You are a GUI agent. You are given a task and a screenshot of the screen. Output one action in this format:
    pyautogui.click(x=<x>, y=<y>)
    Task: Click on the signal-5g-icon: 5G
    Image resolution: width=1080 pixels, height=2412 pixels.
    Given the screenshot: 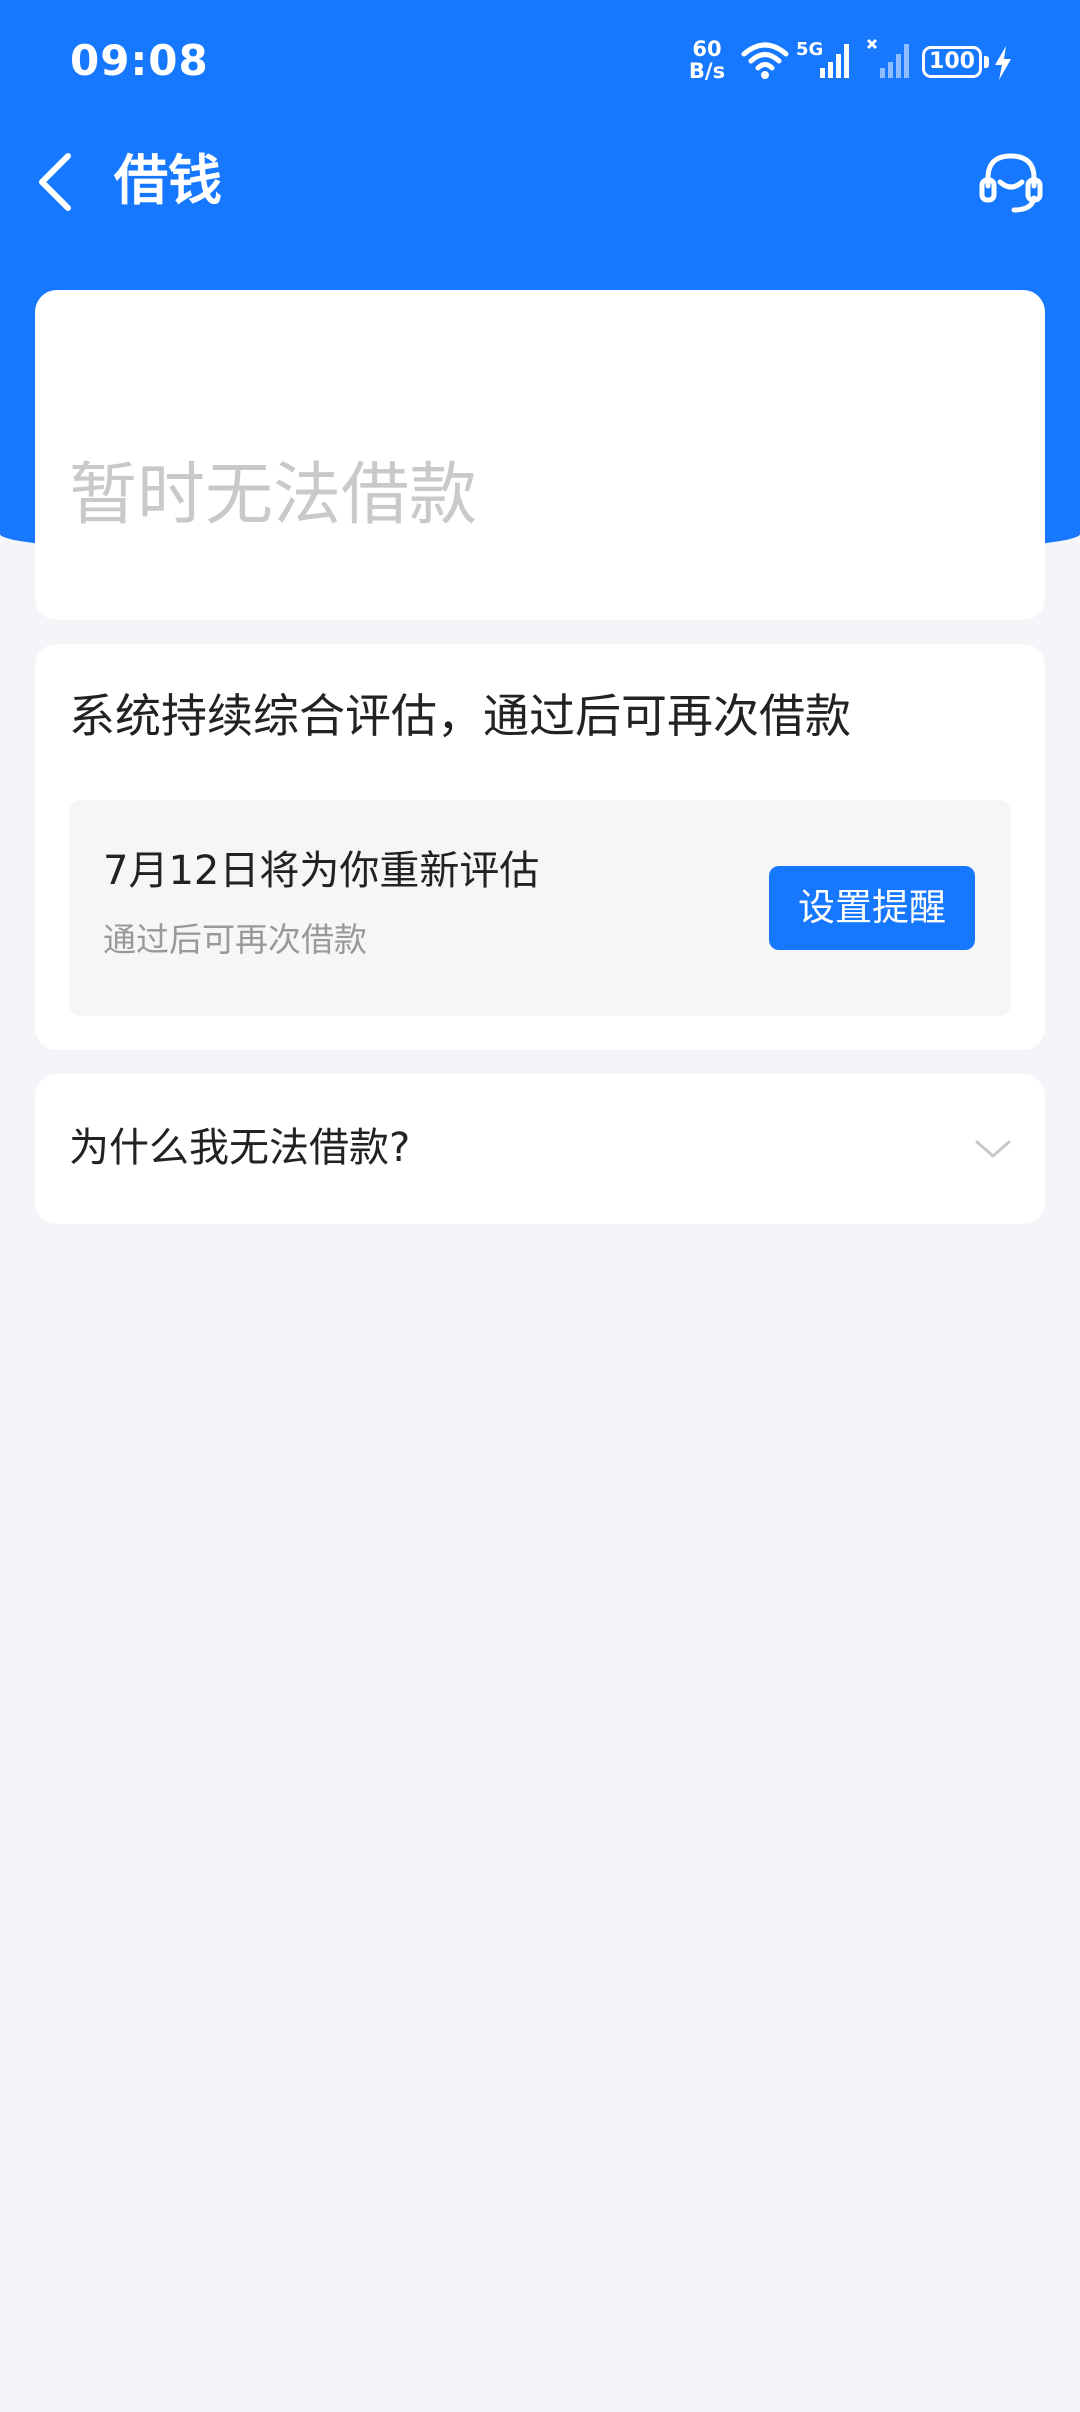 What is the action you would take?
    pyautogui.click(x=822, y=58)
    